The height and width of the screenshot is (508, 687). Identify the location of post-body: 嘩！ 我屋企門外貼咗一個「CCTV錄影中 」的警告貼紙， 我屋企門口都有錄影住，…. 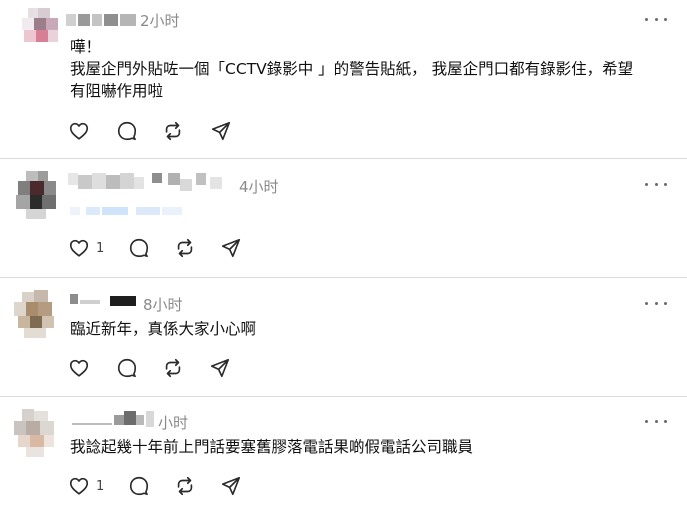
(370, 69).